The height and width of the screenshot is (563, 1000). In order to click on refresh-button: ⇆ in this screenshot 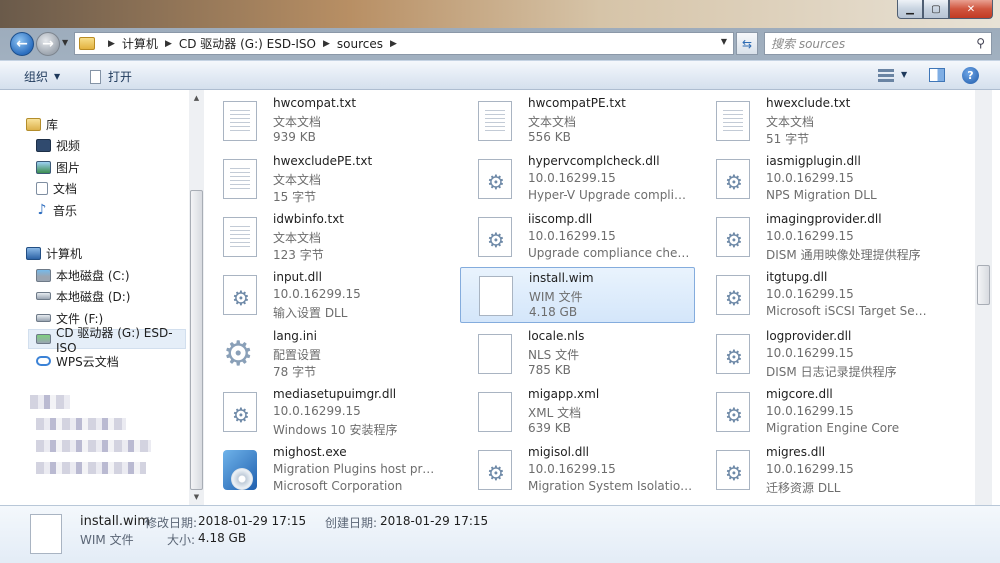, I will do `click(747, 43)`.